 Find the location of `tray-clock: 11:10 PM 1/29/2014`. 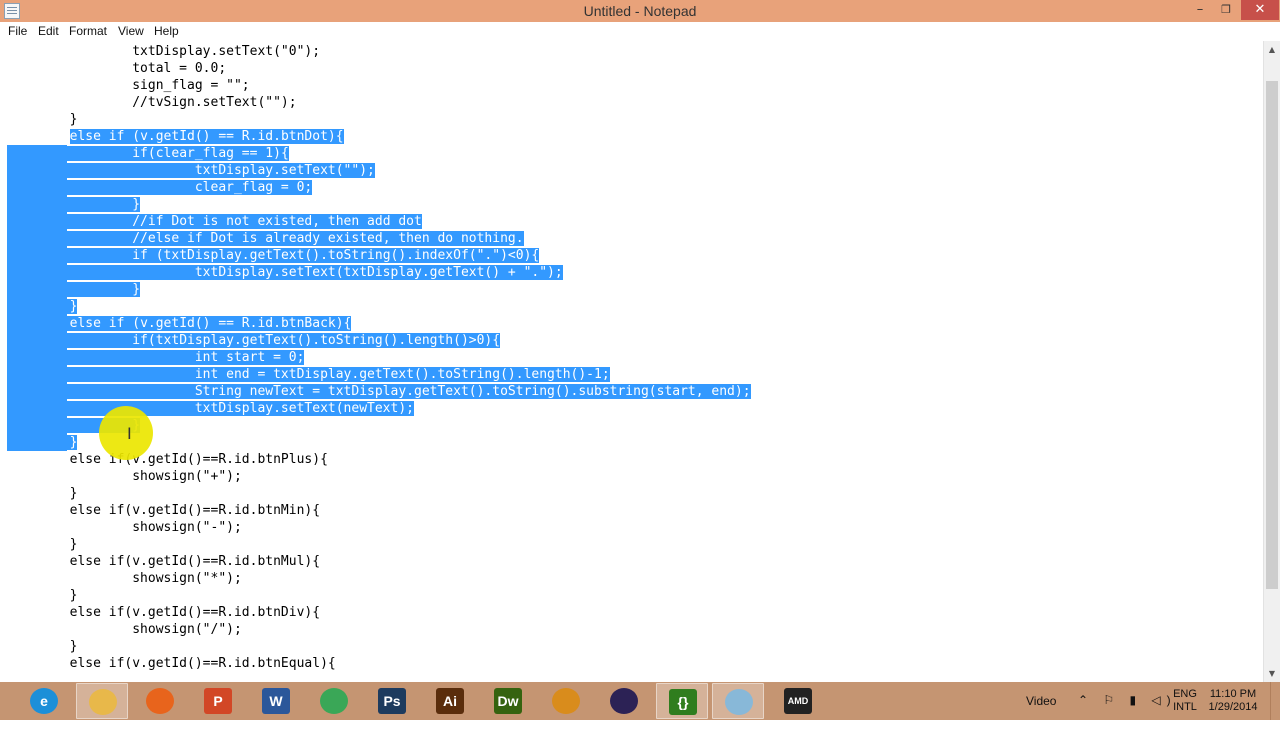

tray-clock: 11:10 PM 1/29/2014 is located at coordinates (1233, 707).